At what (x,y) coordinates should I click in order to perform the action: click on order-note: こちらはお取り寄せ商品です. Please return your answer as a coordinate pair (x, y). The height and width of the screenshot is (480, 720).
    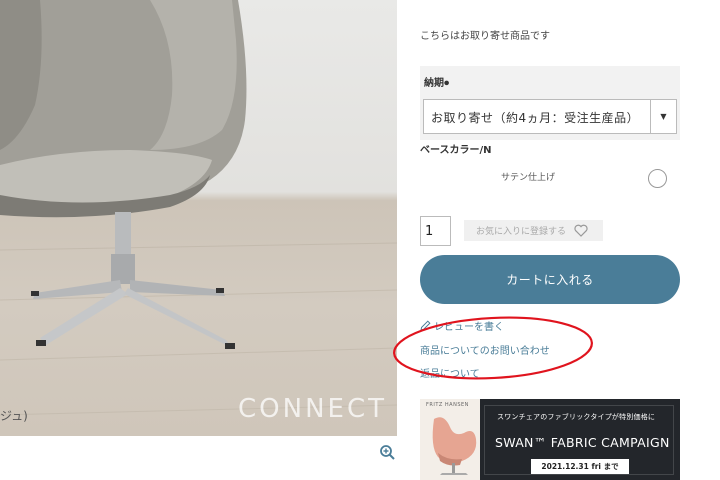
    Looking at the image, I should click on (485, 36).